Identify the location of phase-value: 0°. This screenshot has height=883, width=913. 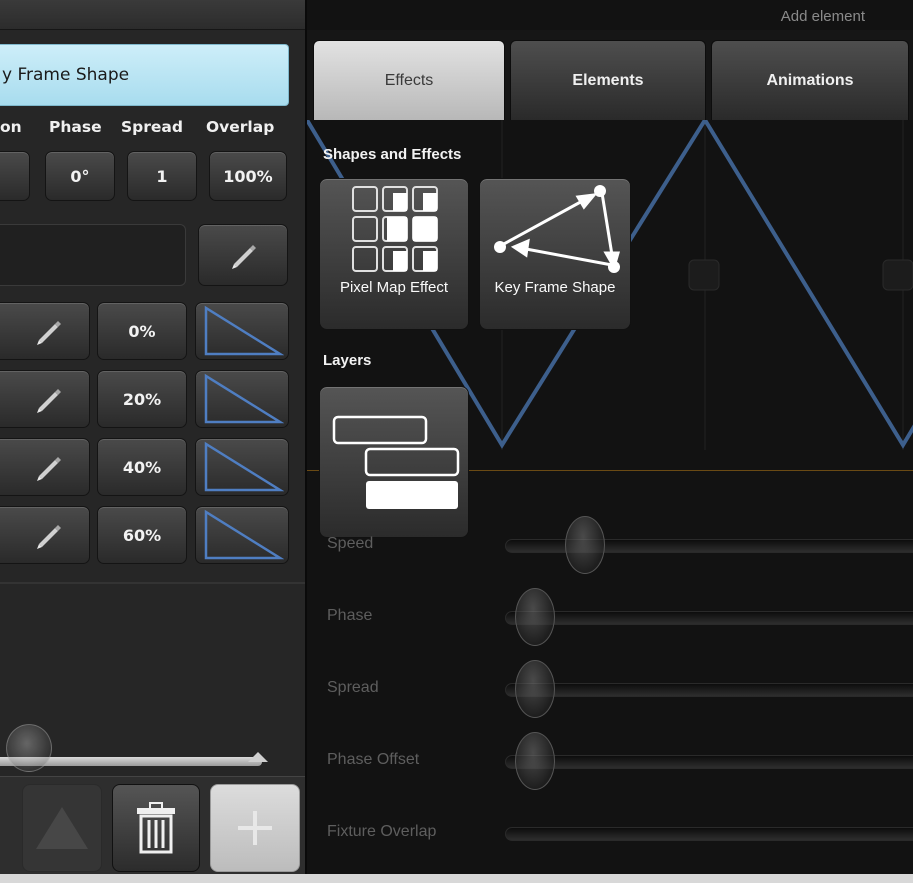
(80, 176).